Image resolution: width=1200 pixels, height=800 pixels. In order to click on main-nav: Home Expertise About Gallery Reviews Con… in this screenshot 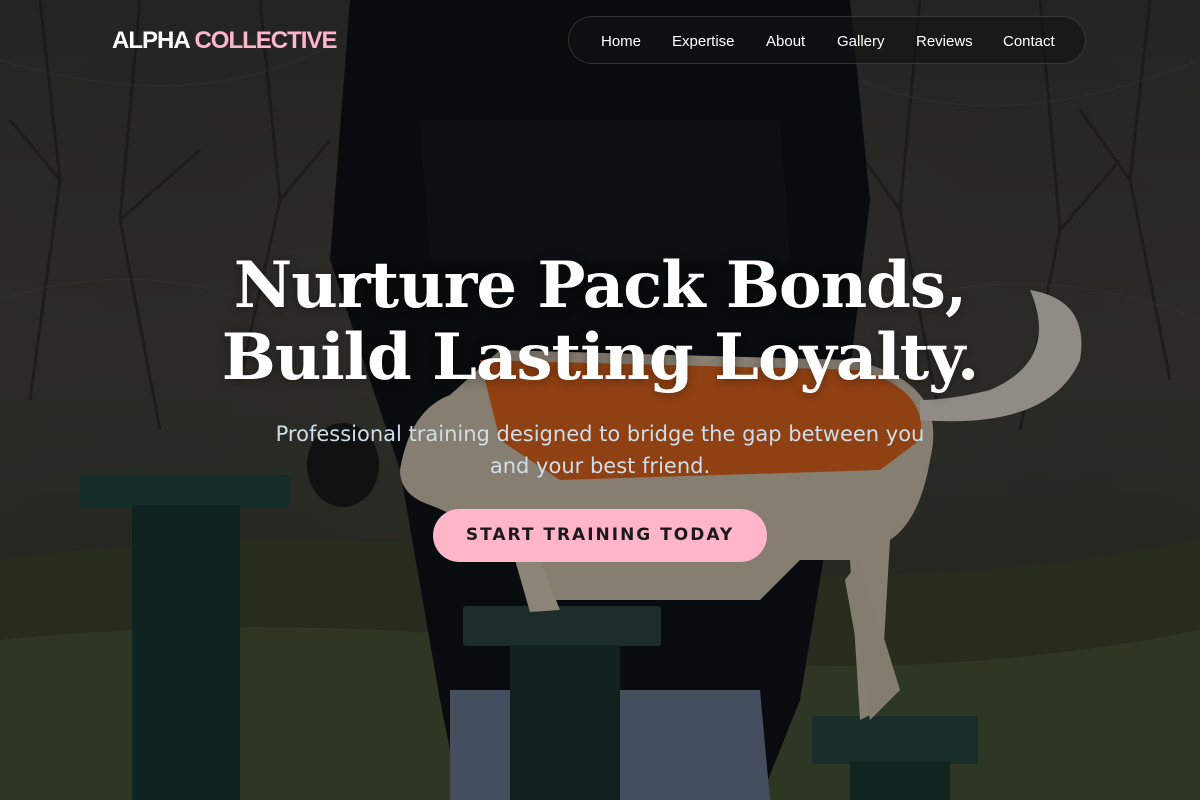, I will do `click(827, 40)`.